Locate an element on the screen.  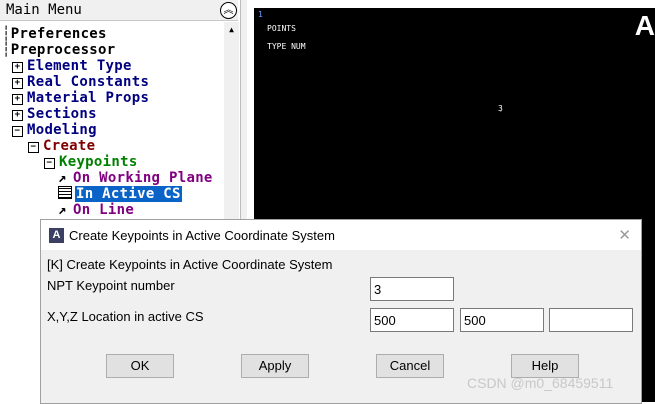
scroll-up-icon: ▲ is located at coordinates (231, 29).